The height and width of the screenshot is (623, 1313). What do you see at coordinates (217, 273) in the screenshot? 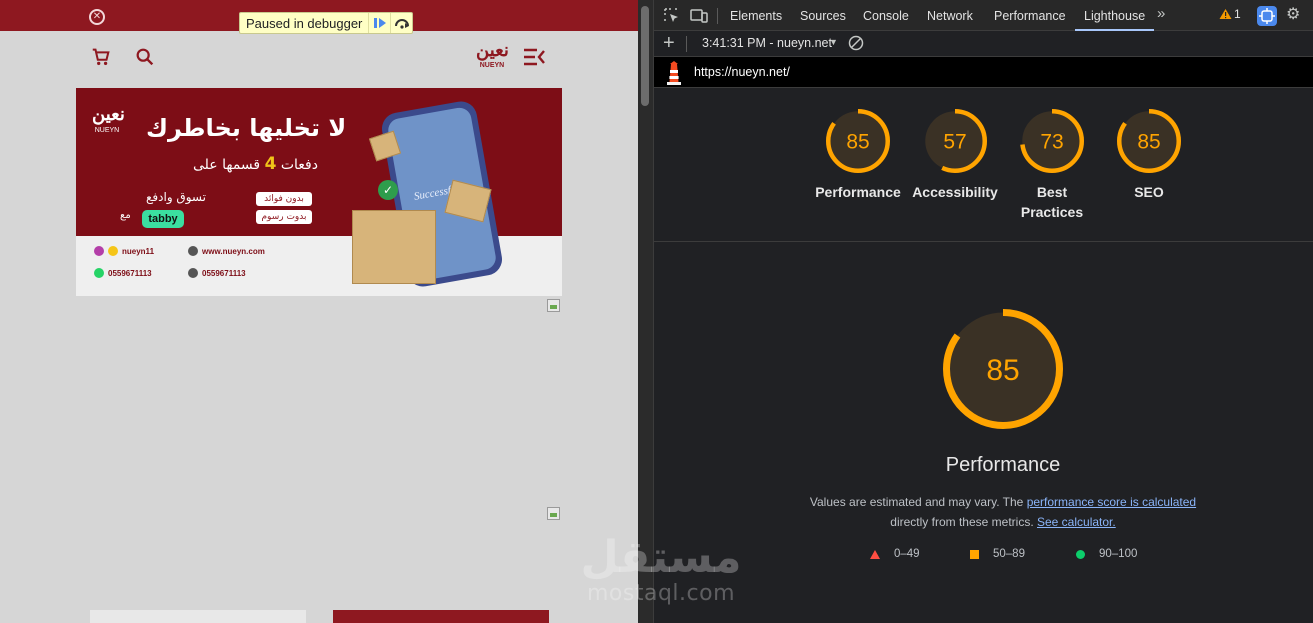
I see `contact-phone: 0559671113` at bounding box center [217, 273].